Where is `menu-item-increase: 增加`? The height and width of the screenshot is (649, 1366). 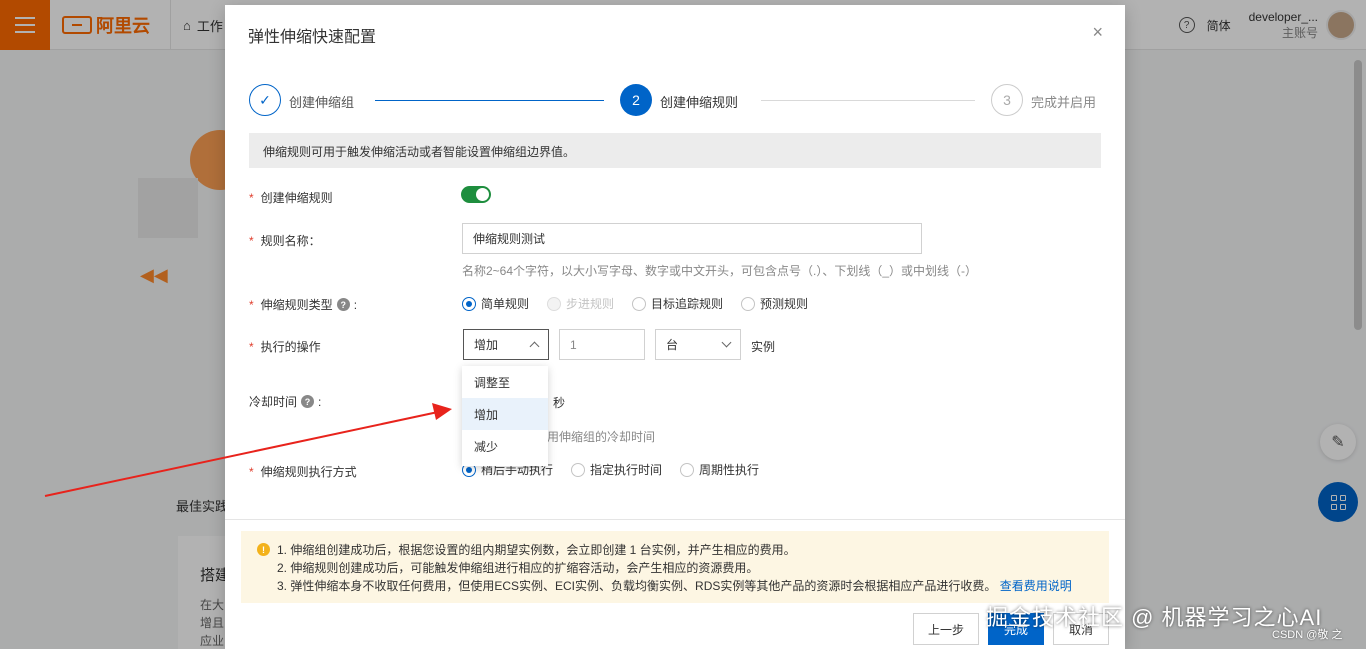 menu-item-increase: 增加 is located at coordinates (505, 414).